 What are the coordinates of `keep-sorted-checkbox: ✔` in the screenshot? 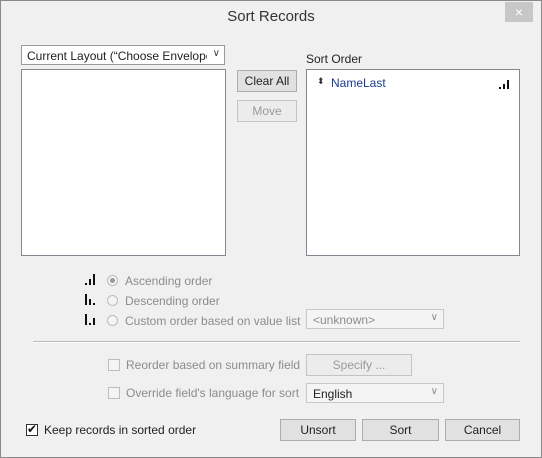 It's located at (32, 429).